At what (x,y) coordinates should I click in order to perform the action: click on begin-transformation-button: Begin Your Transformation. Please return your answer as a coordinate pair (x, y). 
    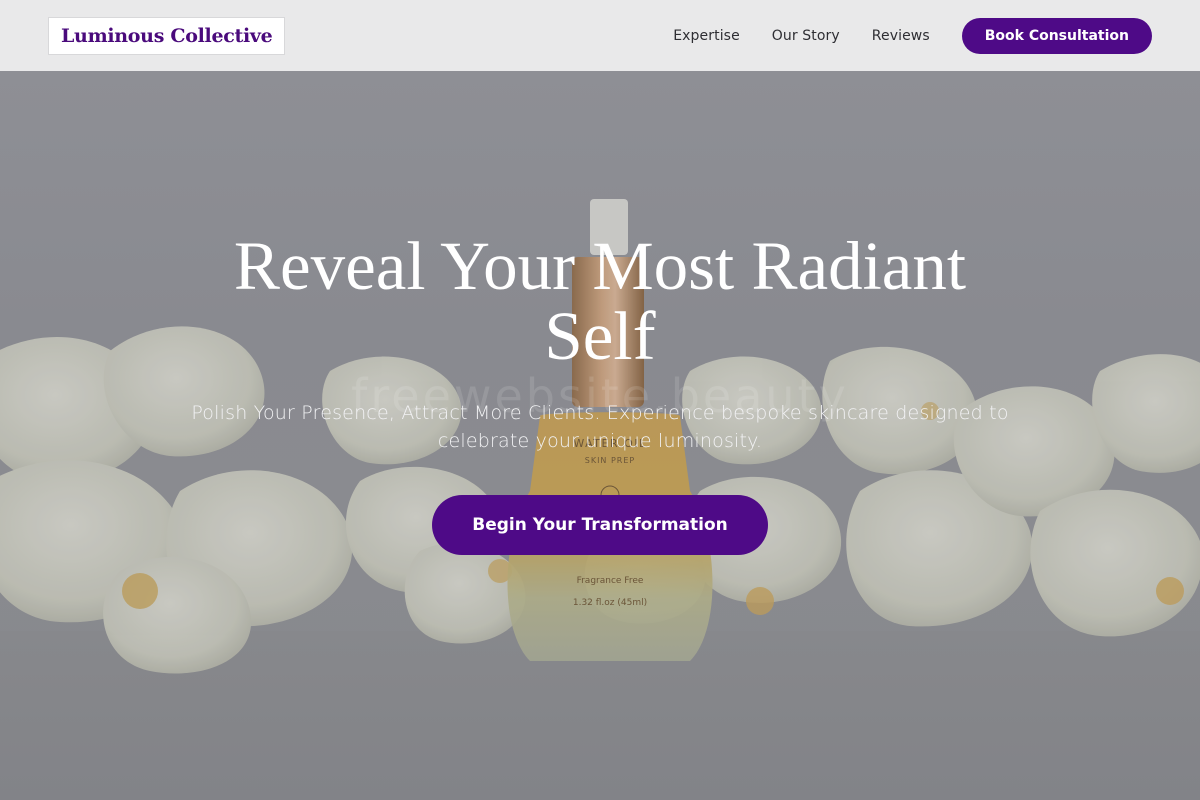
    Looking at the image, I should click on (600, 525).